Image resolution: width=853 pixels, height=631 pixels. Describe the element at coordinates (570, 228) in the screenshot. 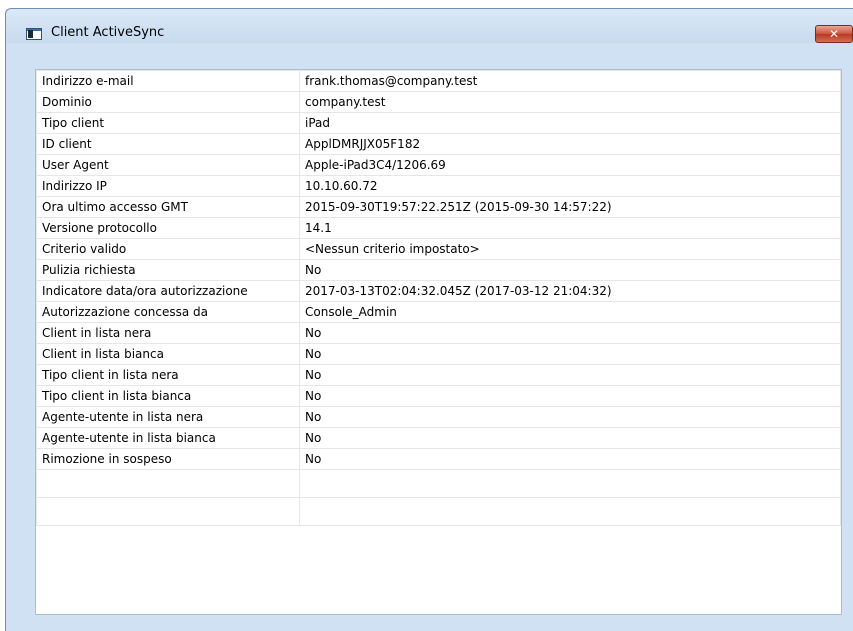

I see `property-value: 14.1` at that location.